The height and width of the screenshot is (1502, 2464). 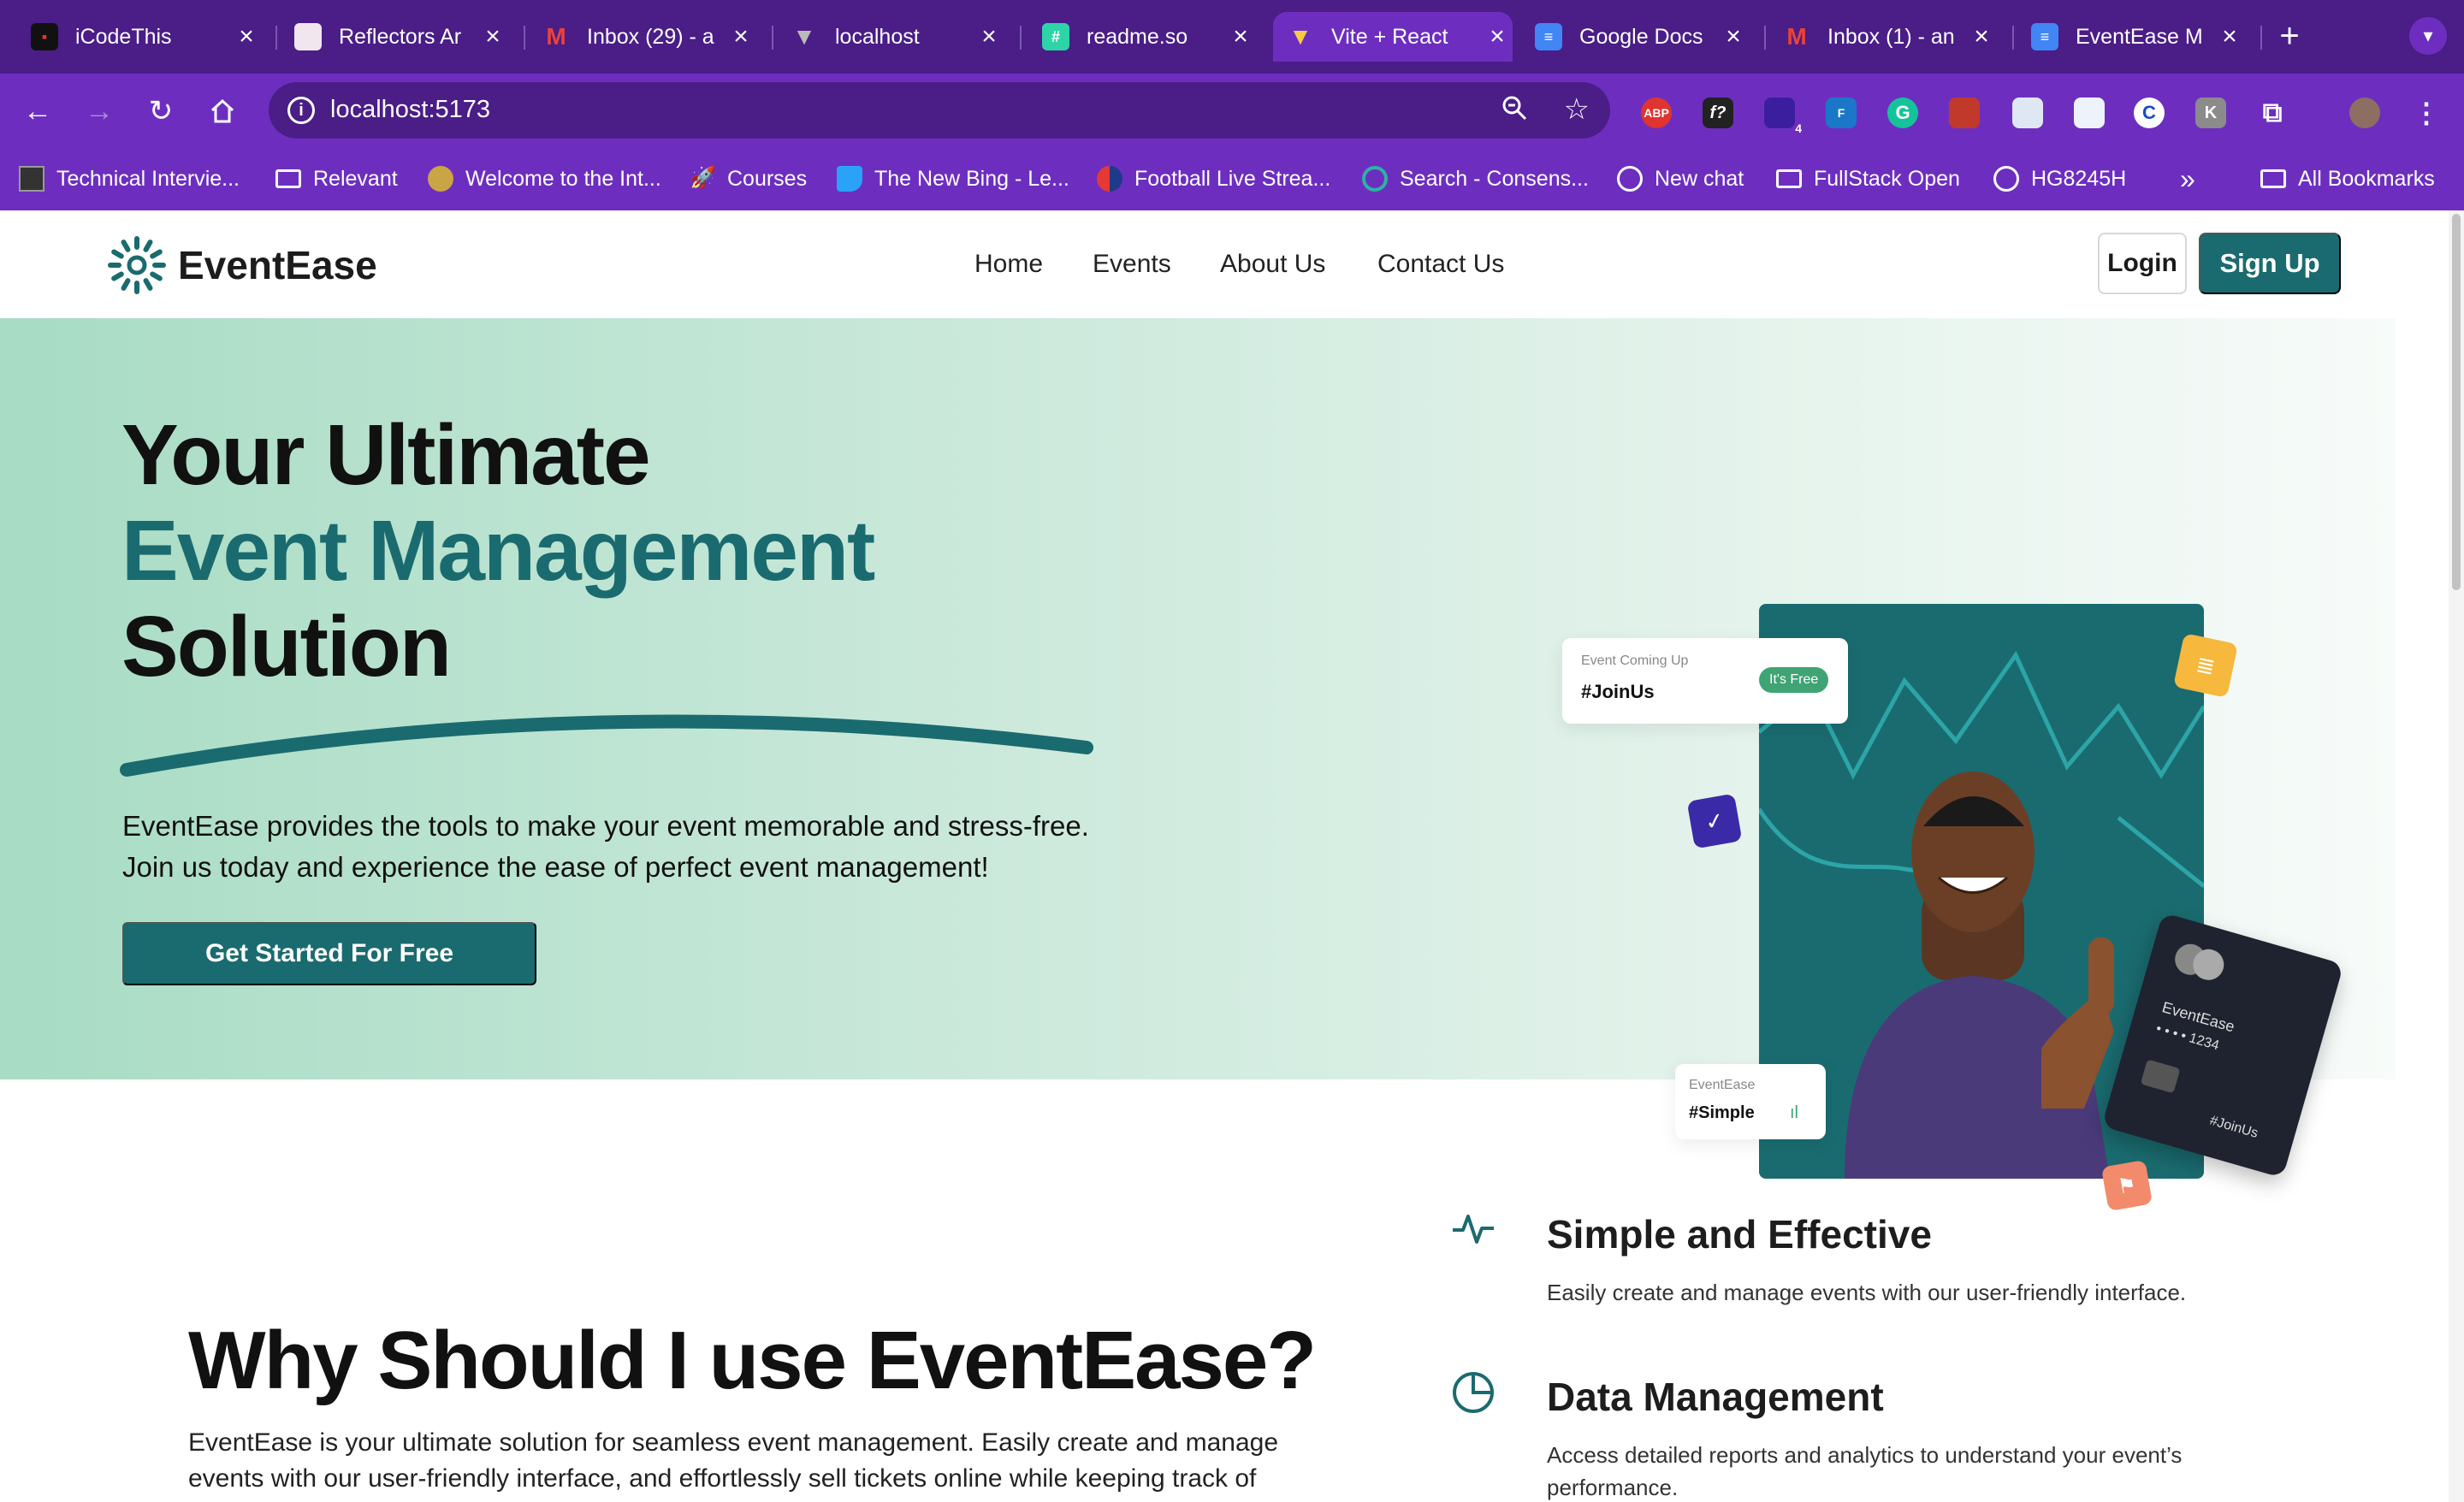 What do you see at coordinates (1473, 1228) in the screenshot?
I see `activity-icon` at bounding box center [1473, 1228].